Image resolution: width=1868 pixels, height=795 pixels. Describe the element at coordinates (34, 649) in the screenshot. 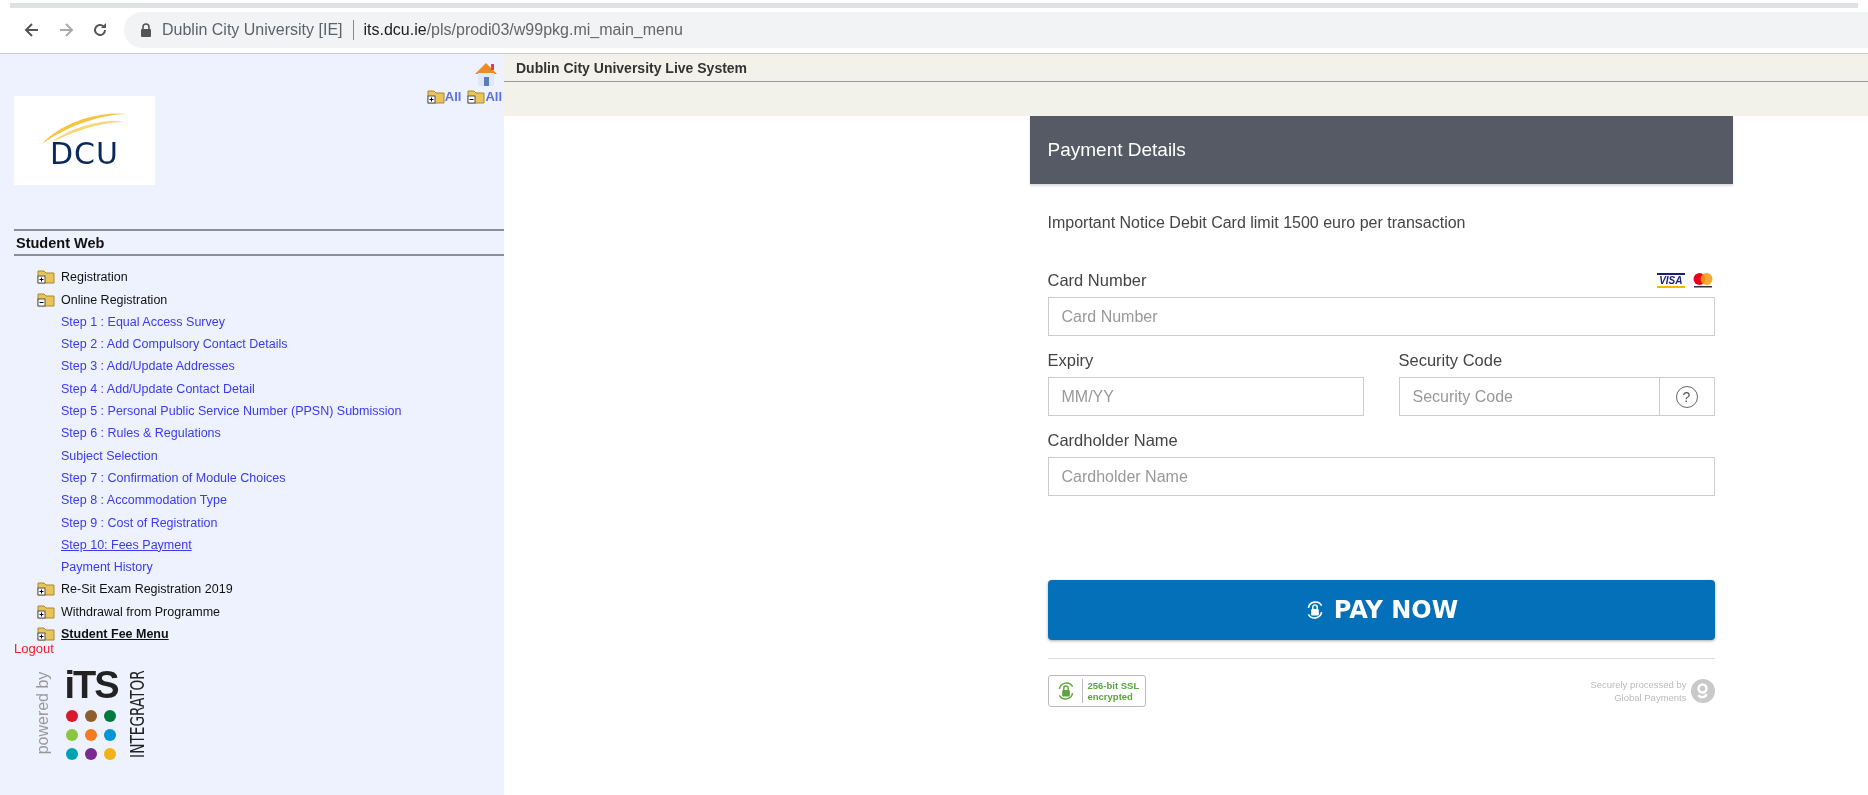

I see `logout-link: Logout` at that location.